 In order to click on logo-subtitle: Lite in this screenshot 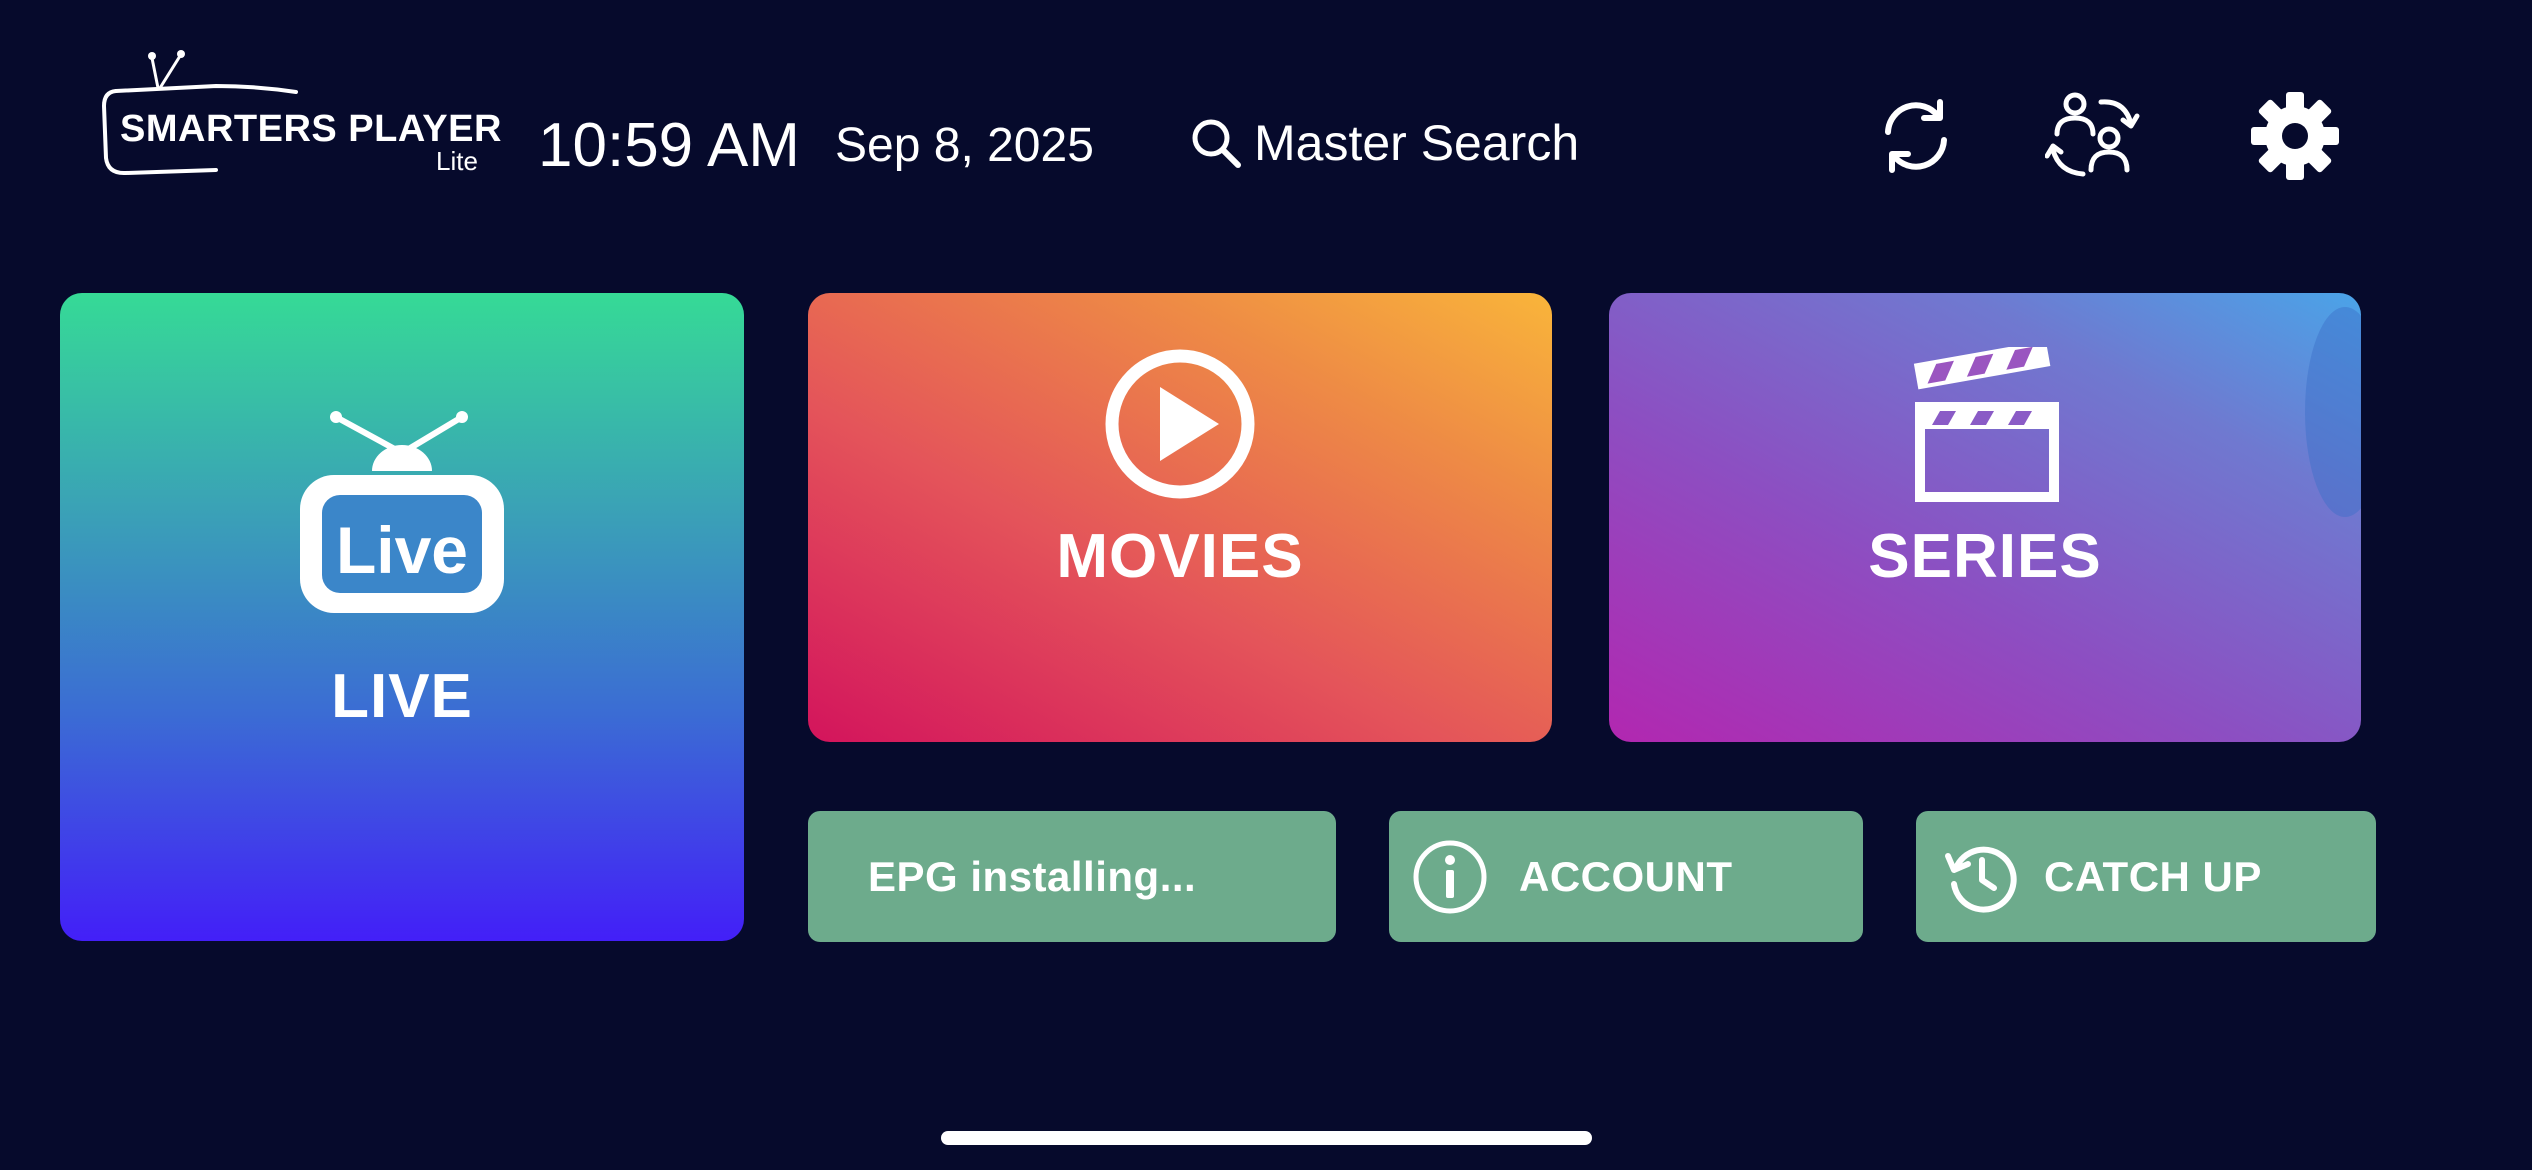, I will do `click(457, 161)`.